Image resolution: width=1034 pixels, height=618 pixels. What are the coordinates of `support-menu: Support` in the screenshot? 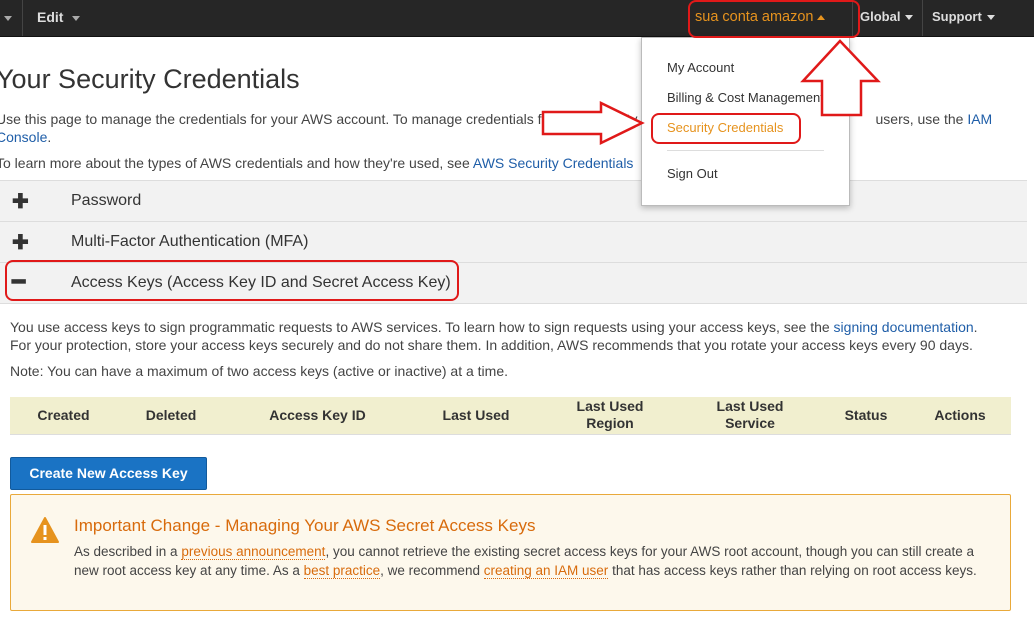 It's located at (963, 18).